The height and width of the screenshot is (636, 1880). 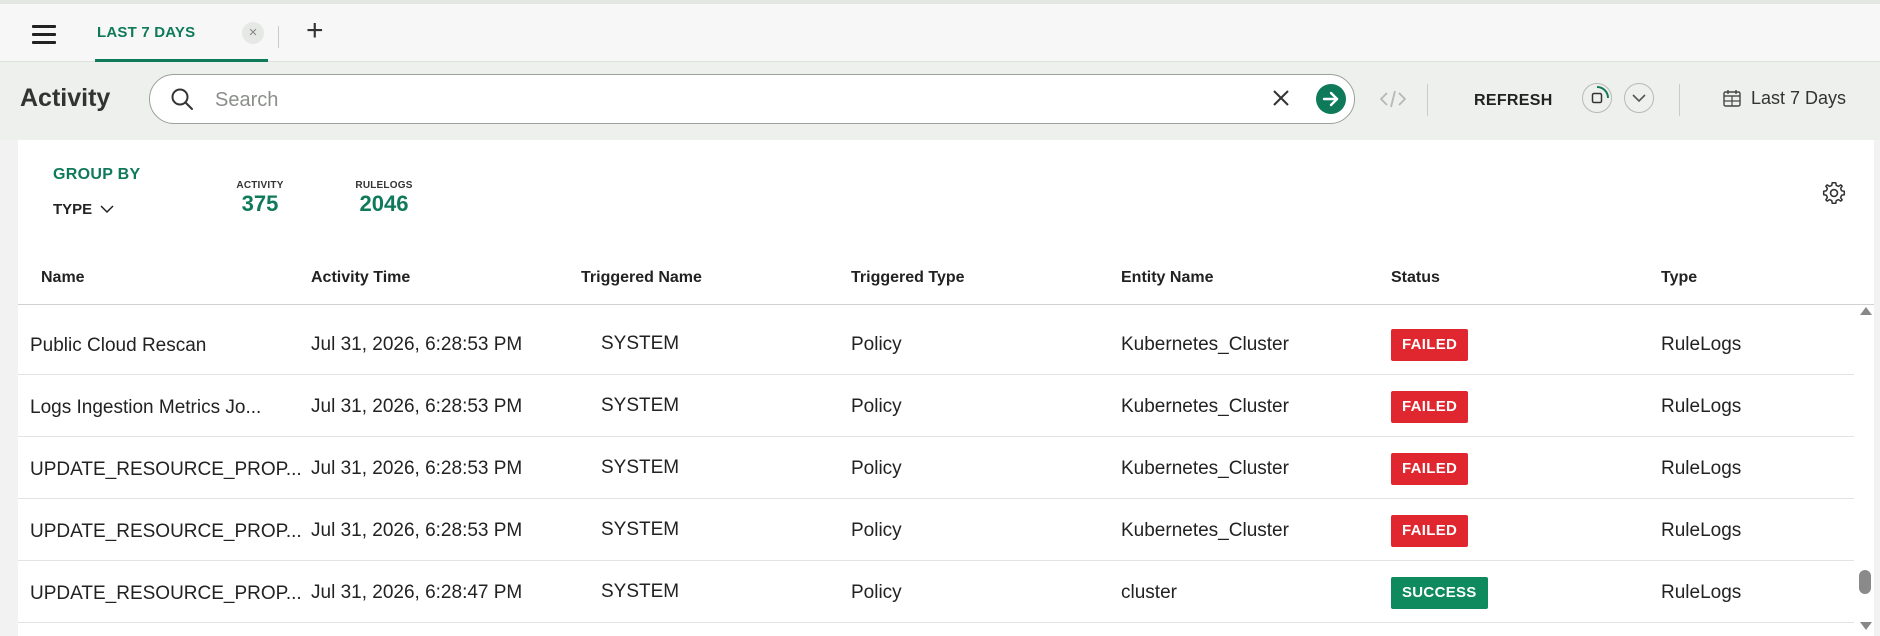 I want to click on auto-refresh-button, so click(x=1597, y=98).